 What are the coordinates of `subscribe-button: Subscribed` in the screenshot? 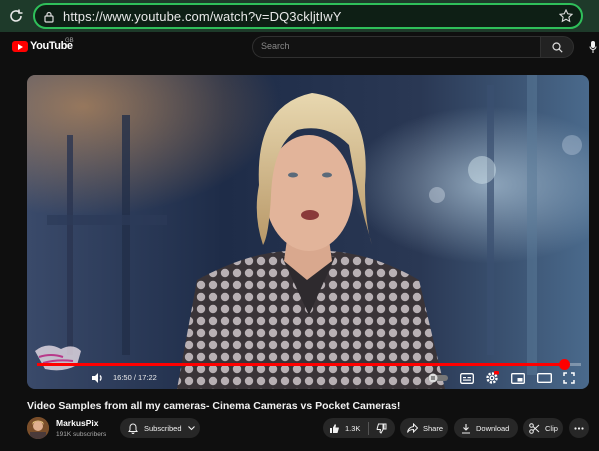 It's located at (160, 428).